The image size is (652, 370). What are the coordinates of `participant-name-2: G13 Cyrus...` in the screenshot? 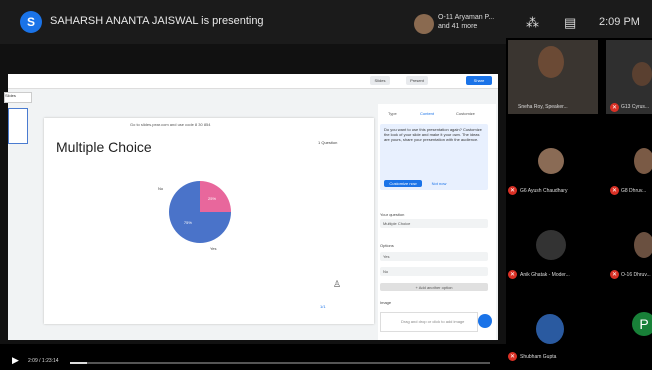 It's located at (635, 107).